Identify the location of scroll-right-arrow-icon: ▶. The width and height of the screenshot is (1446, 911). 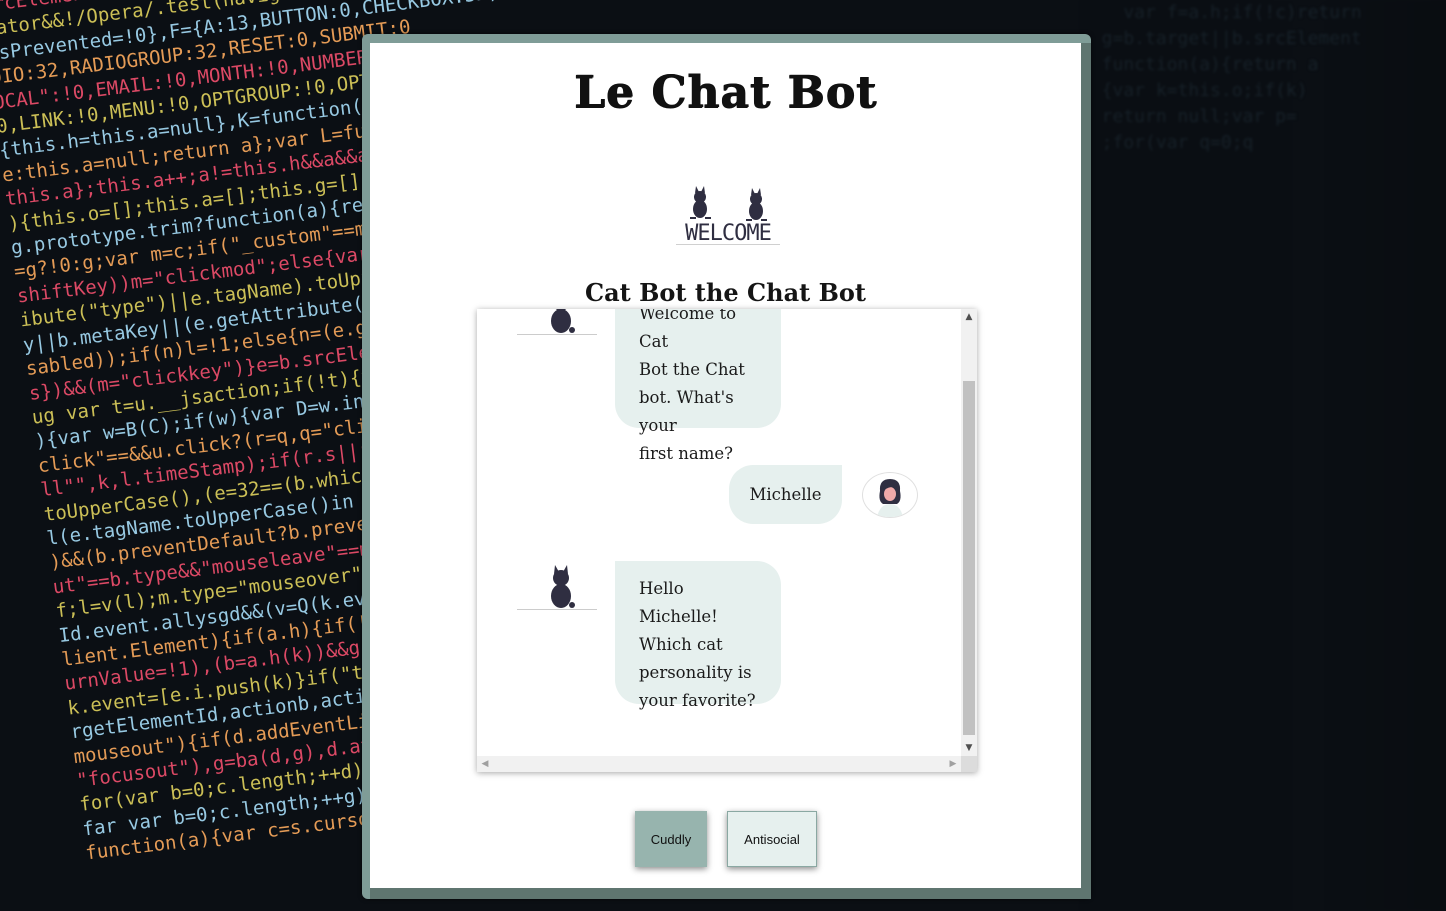
(953, 764).